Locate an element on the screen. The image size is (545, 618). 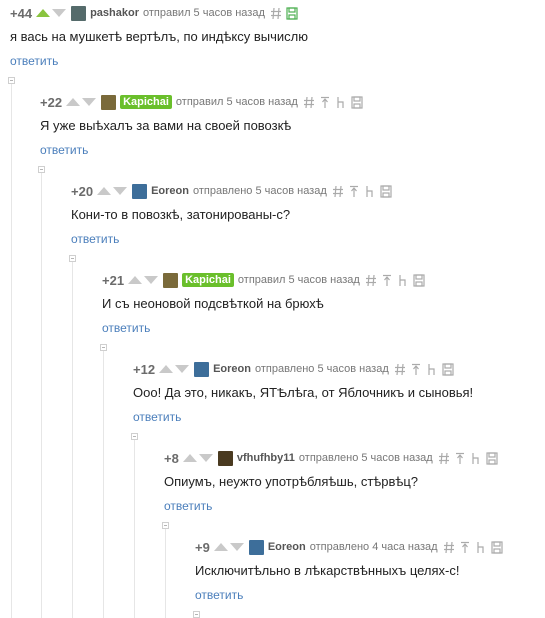
comment-header: +44 pashakor отправил 5 часов назад is located at coordinates (156, 13).